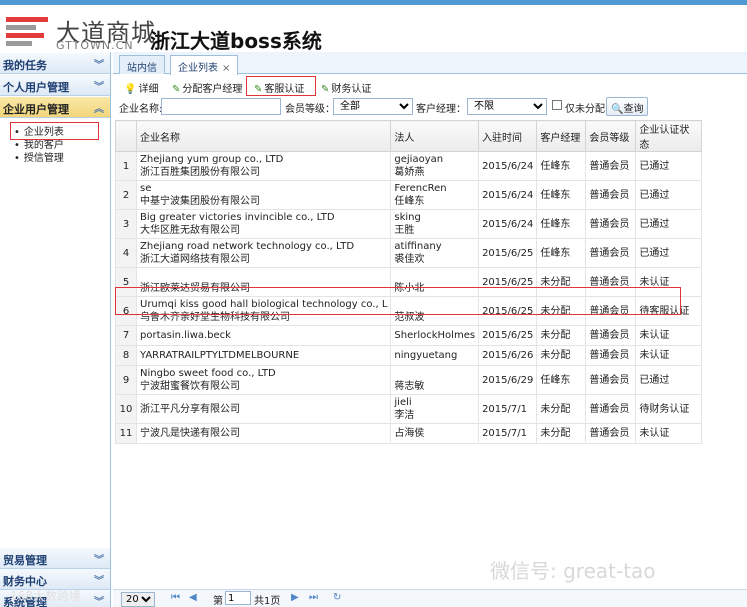 This screenshot has height=607, width=747. I want to click on row-index: 11, so click(126, 433).